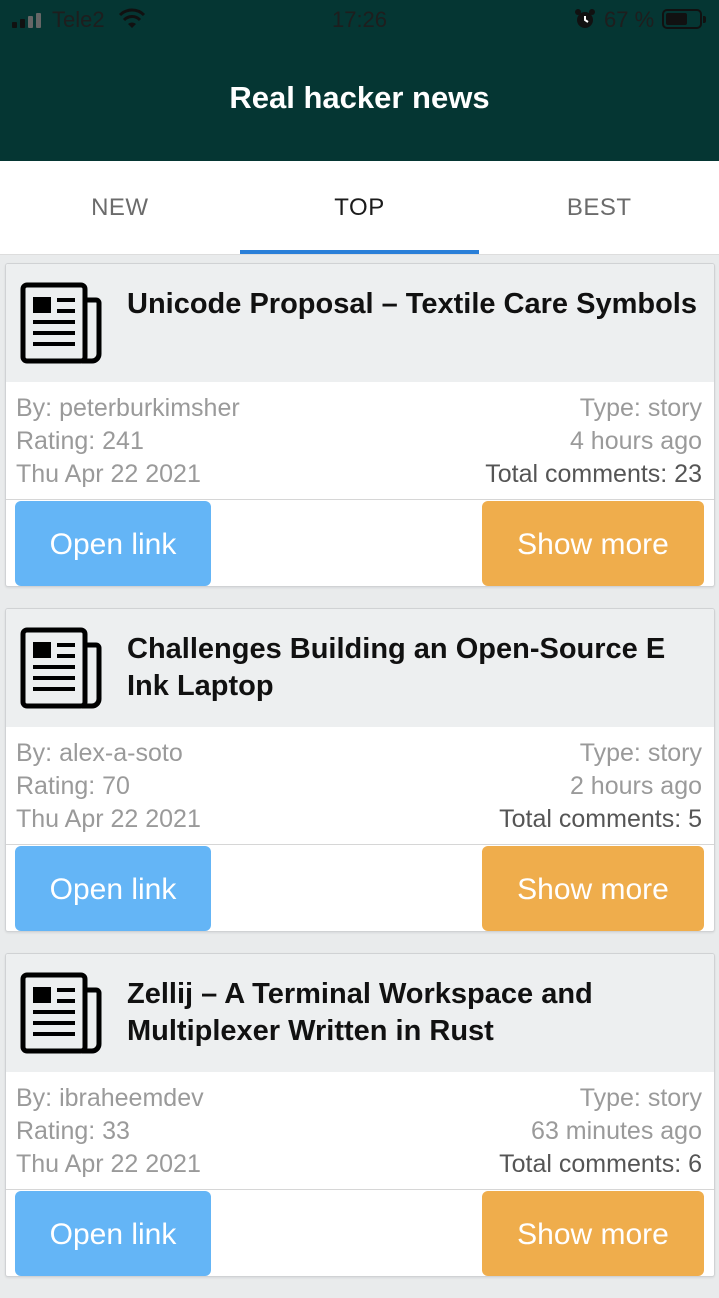 This screenshot has width=719, height=1298. I want to click on story-card-header: Unicode Proposal – Textile Care Symbols, so click(360, 323).